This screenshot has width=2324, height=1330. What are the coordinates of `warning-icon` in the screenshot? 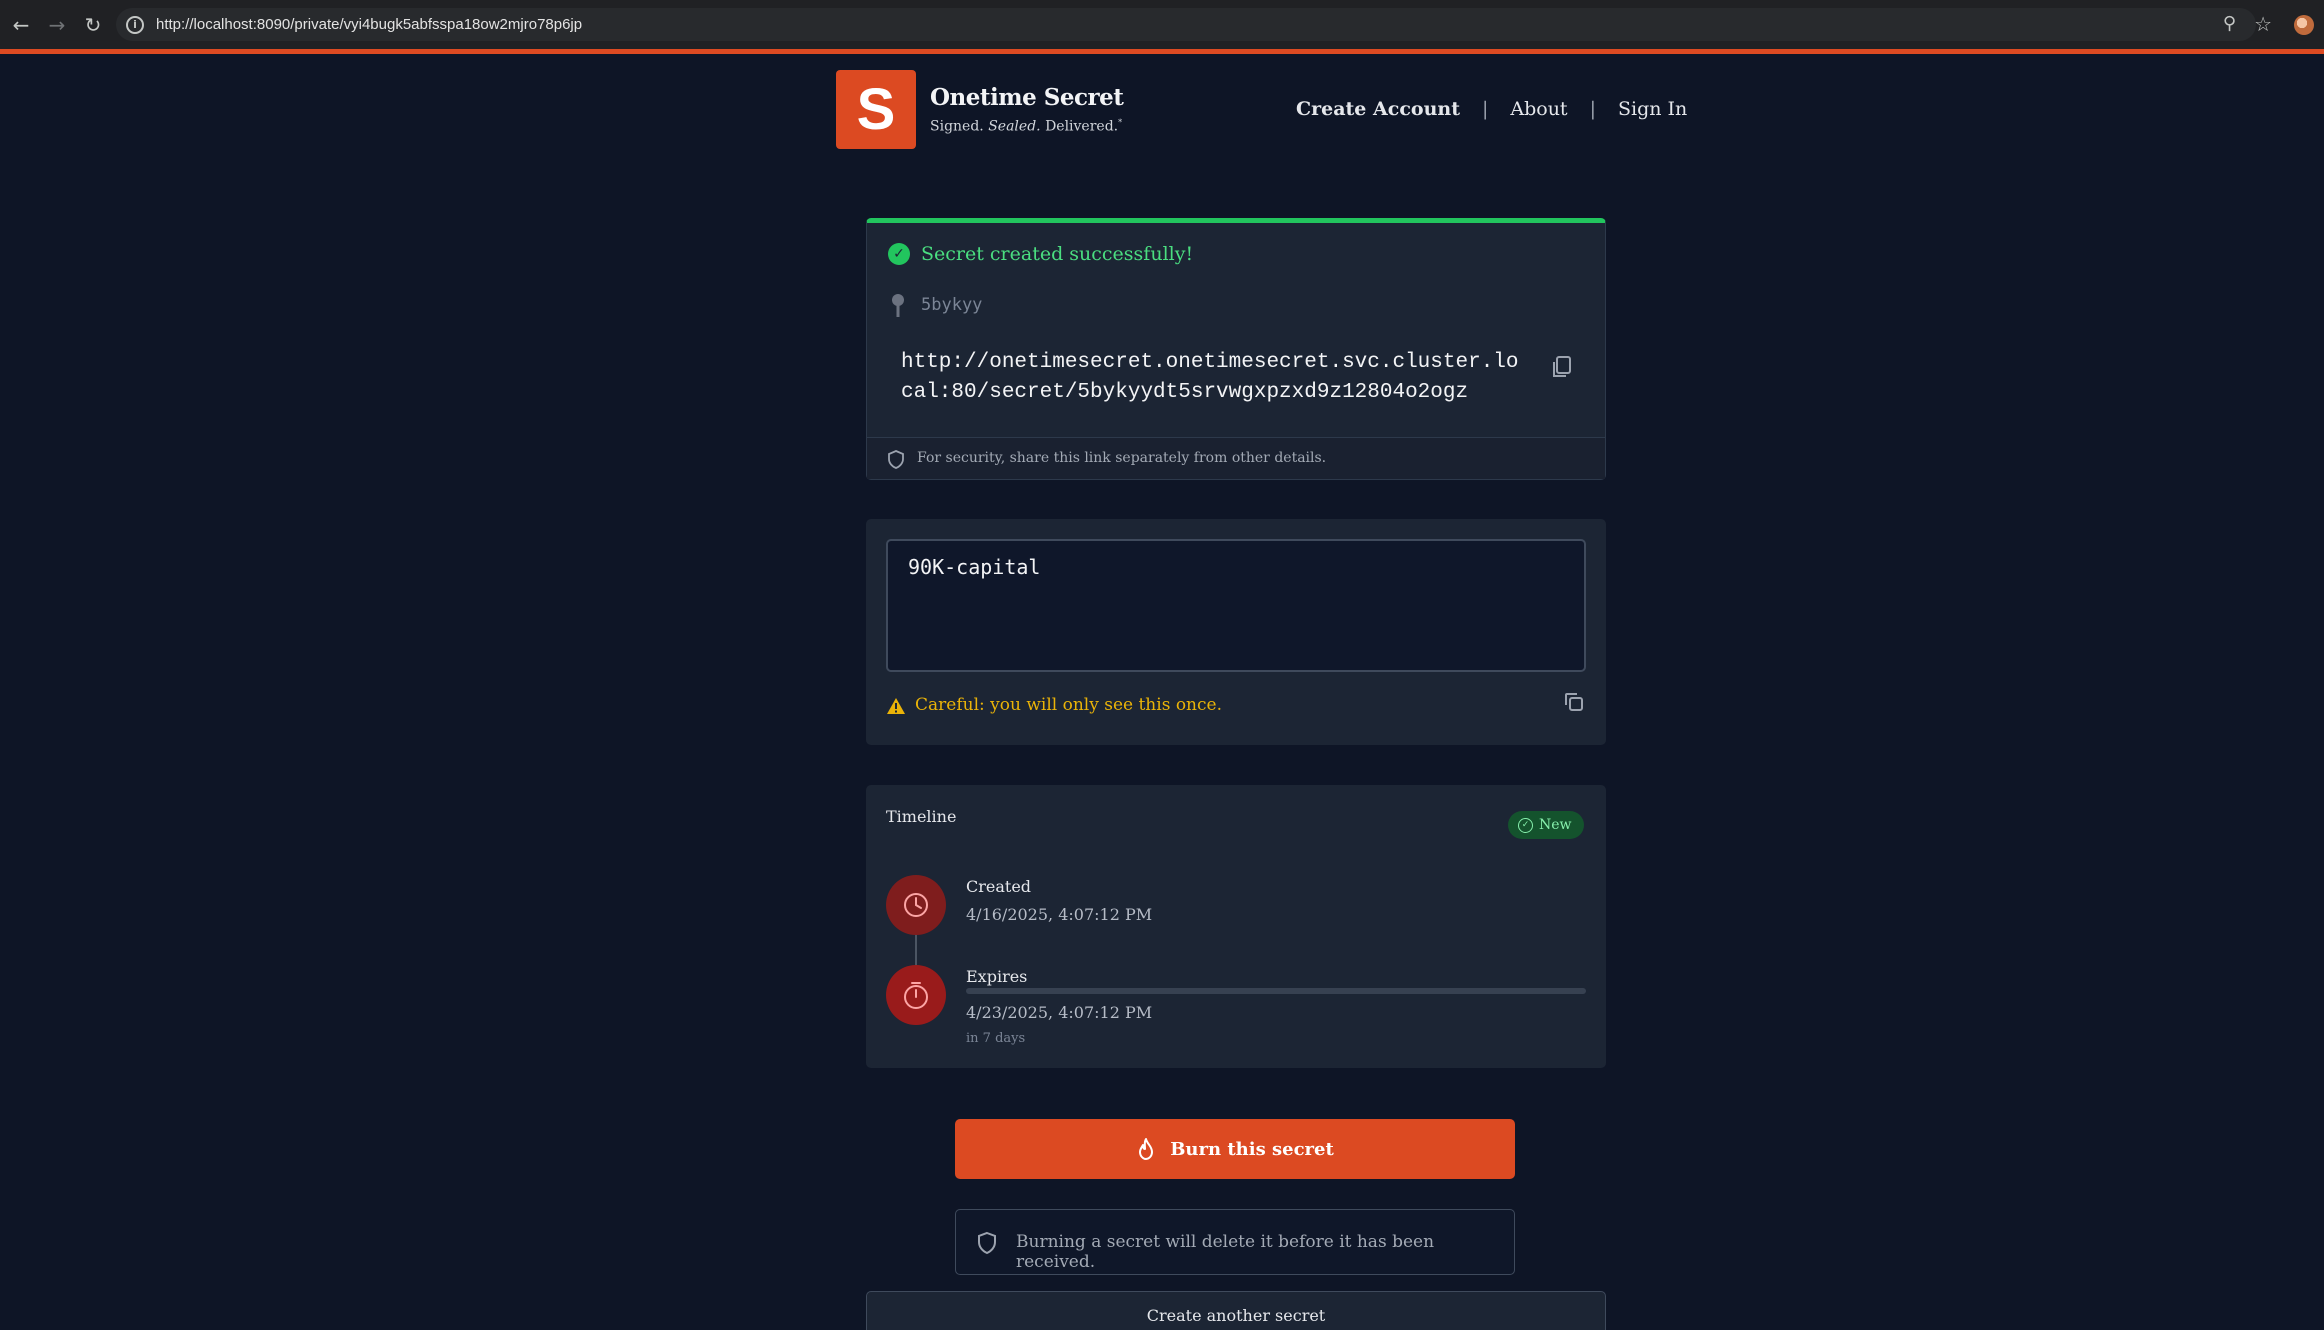 It's located at (896, 706).